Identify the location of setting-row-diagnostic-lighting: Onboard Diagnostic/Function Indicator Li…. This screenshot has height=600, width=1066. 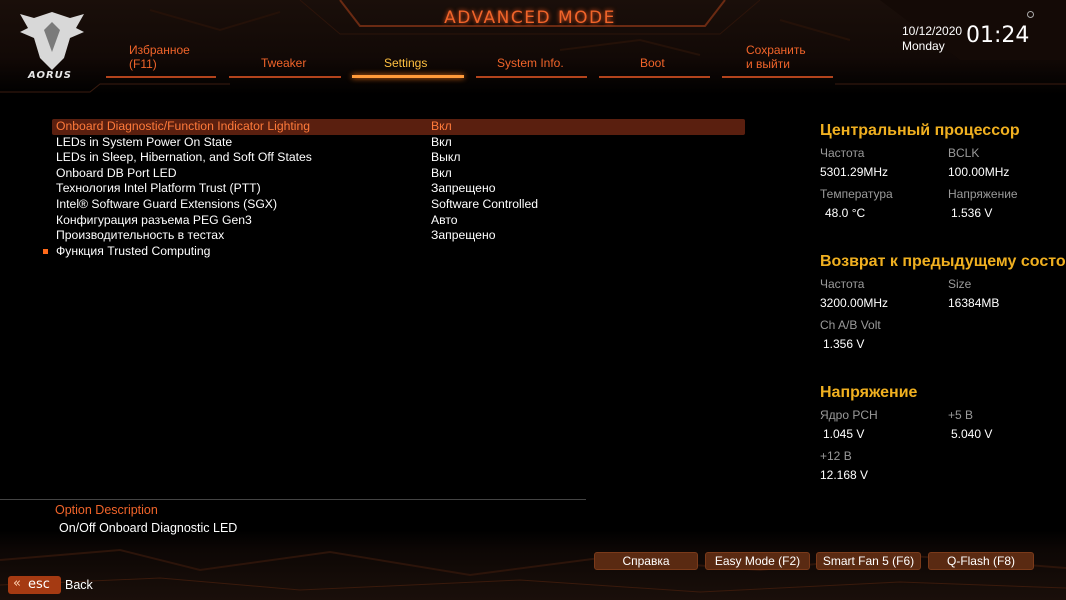
(398, 127).